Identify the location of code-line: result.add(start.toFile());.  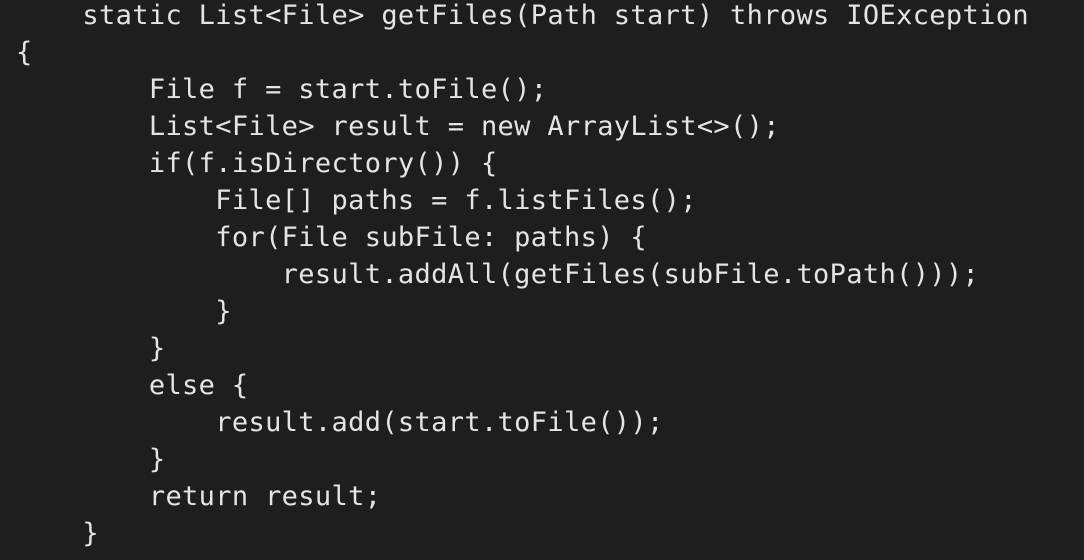
(522, 422).